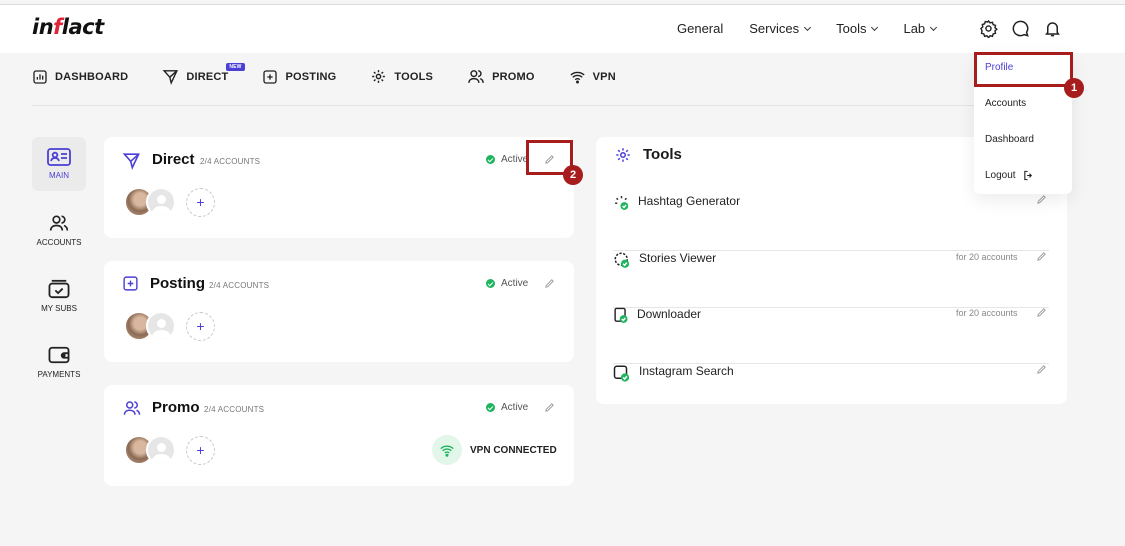 The image size is (1125, 546). What do you see at coordinates (831, 222) in the screenshot?
I see `tool-row-hashtag-generator: Hashtag Generator` at bounding box center [831, 222].